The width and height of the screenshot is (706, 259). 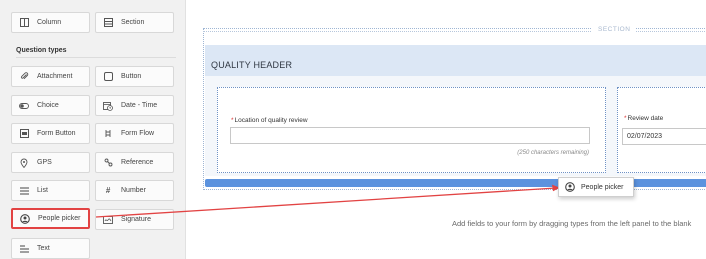 I want to click on drag-ghost-label: People picker, so click(x=602, y=187).